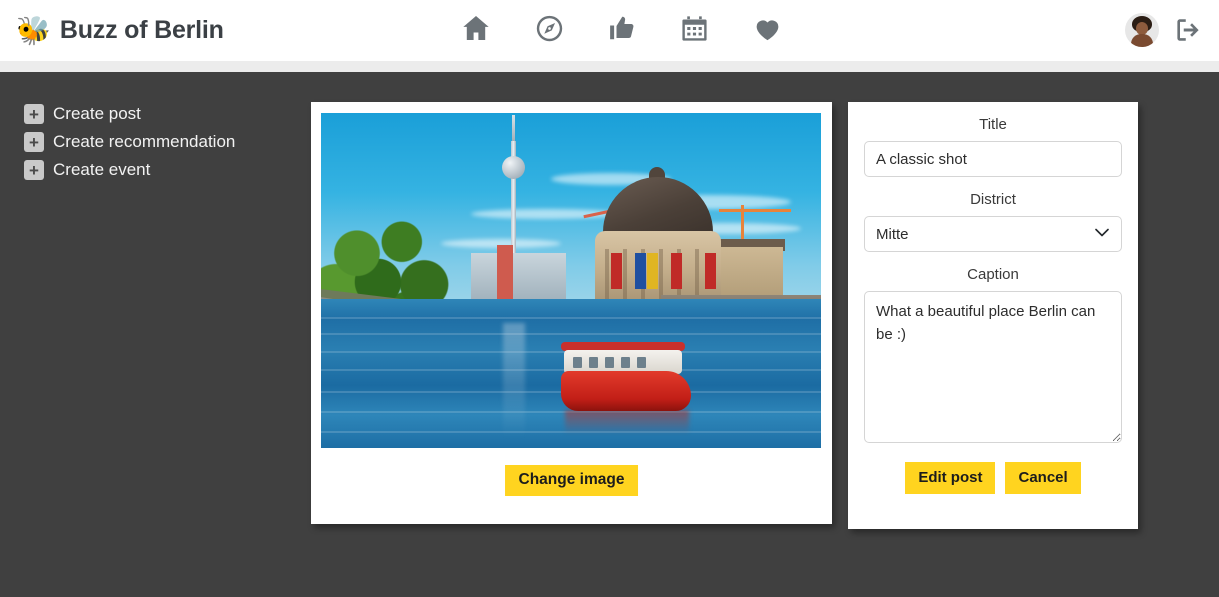 This screenshot has width=1219, height=597. Describe the element at coordinates (141, 30) in the screenshot. I see `app-title: Buzz of Berlin` at that location.